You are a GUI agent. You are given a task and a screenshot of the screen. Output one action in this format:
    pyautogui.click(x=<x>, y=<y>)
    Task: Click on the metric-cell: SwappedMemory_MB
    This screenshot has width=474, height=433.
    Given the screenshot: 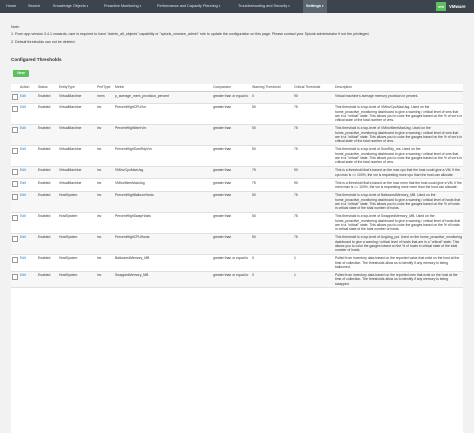 What is the action you would take?
    pyautogui.click(x=163, y=280)
    